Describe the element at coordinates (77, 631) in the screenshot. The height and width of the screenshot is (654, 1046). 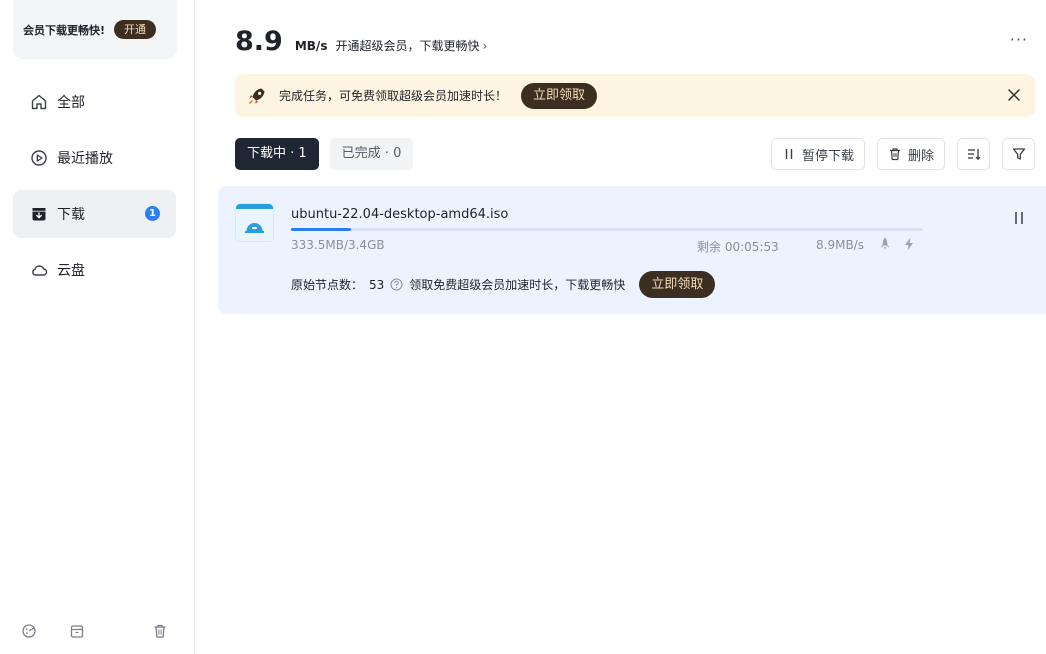
I see `archive-icon` at that location.